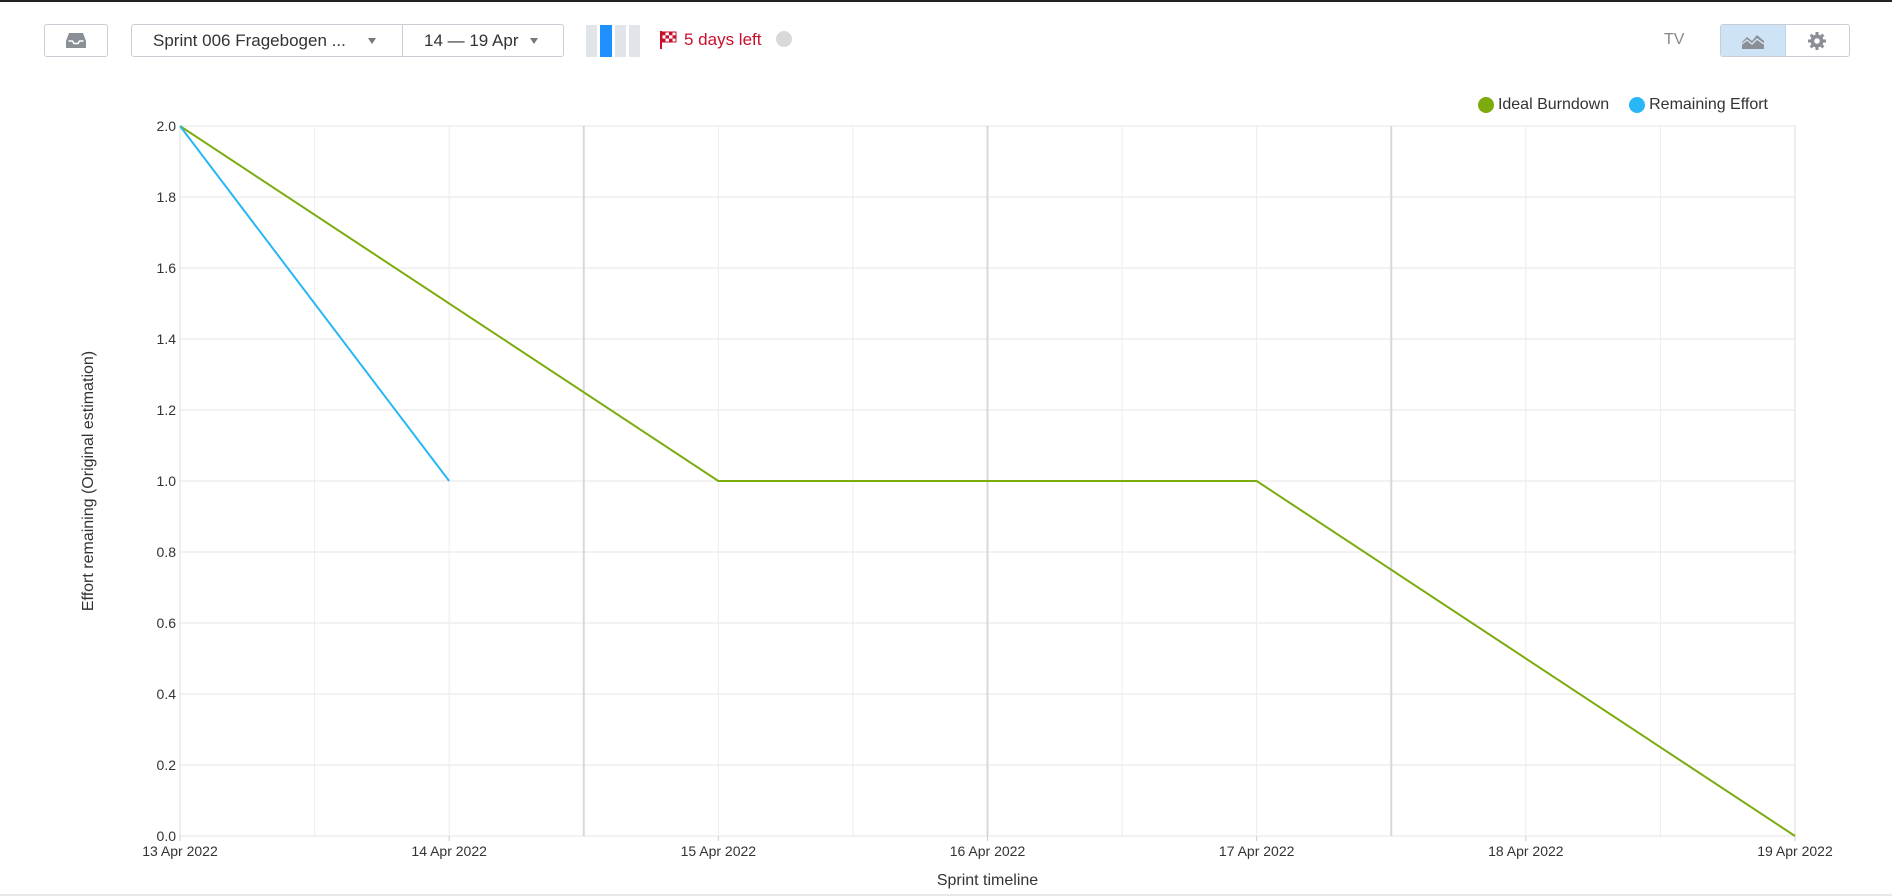 This screenshot has height=896, width=1892. I want to click on x-tick-label: 13 Apr 2022, so click(180, 851).